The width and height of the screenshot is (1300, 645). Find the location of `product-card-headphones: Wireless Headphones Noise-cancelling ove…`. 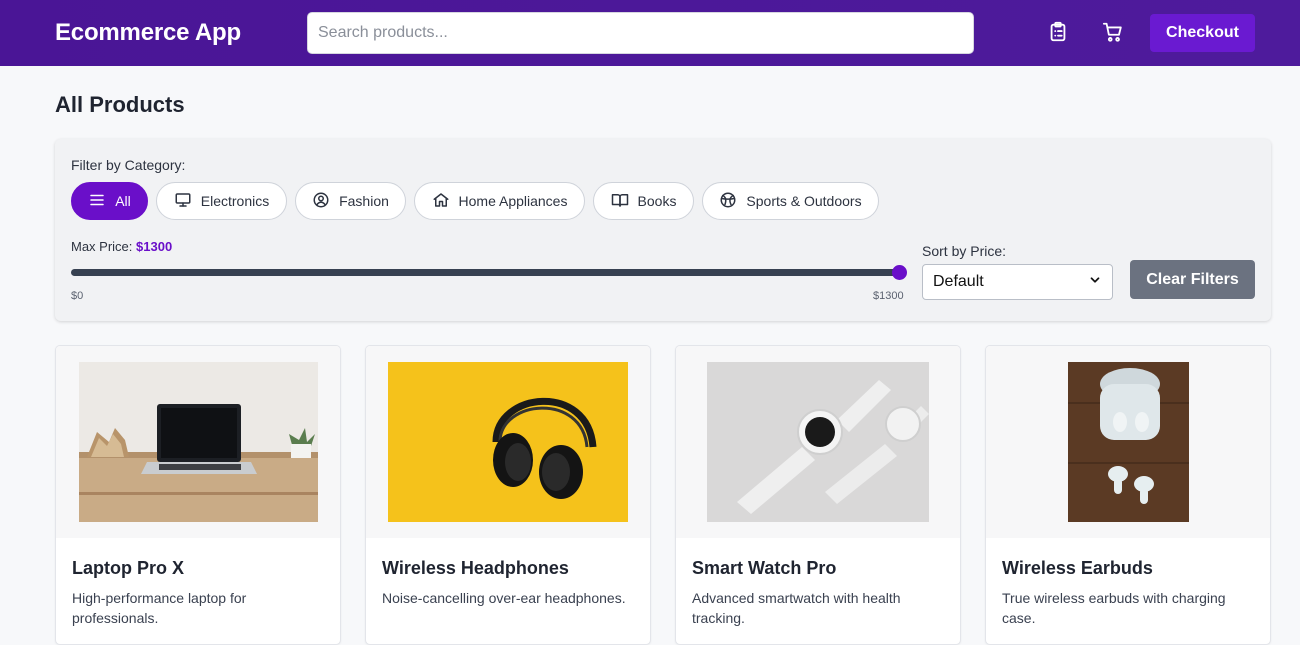

product-card-headphones: Wireless Headphones Noise-cancelling ove… is located at coordinates (508, 495).